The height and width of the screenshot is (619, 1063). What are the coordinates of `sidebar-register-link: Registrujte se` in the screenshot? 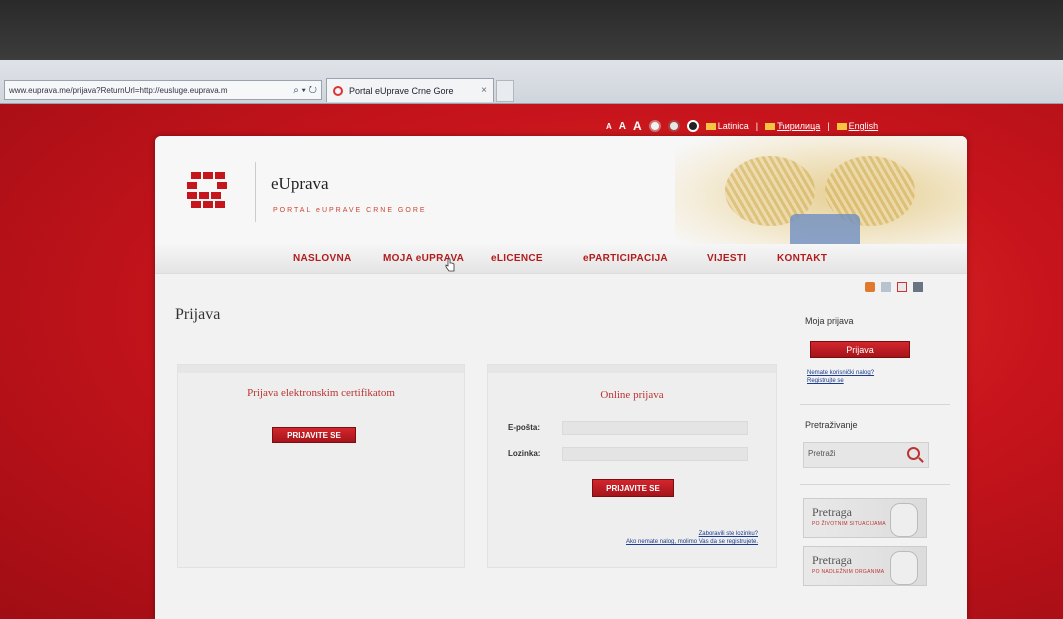 It's located at (867, 381).